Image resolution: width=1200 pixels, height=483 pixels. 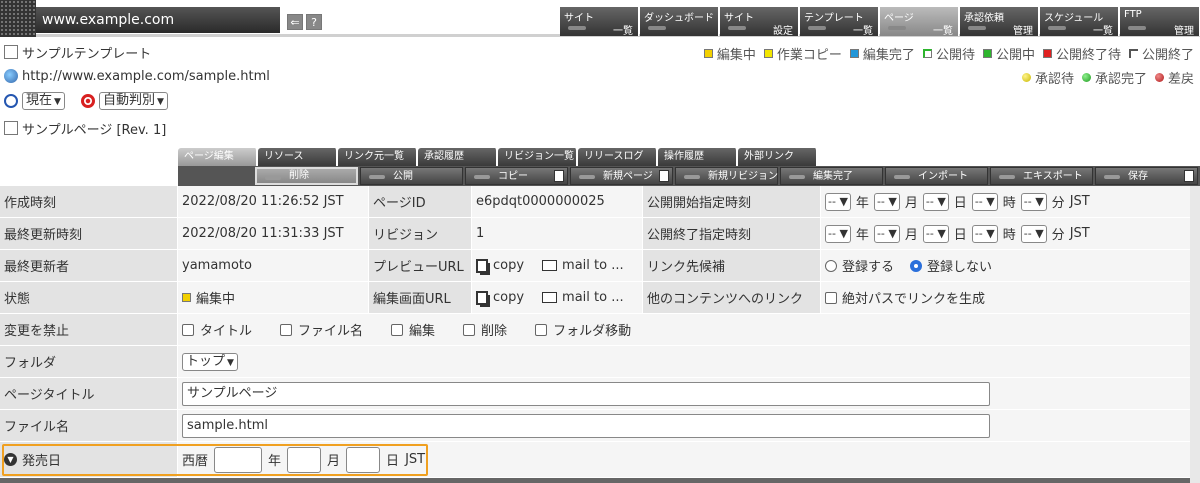 What do you see at coordinates (726, 176) in the screenshot?
I see `new-revision-button: 新規リビジョン` at bounding box center [726, 176].